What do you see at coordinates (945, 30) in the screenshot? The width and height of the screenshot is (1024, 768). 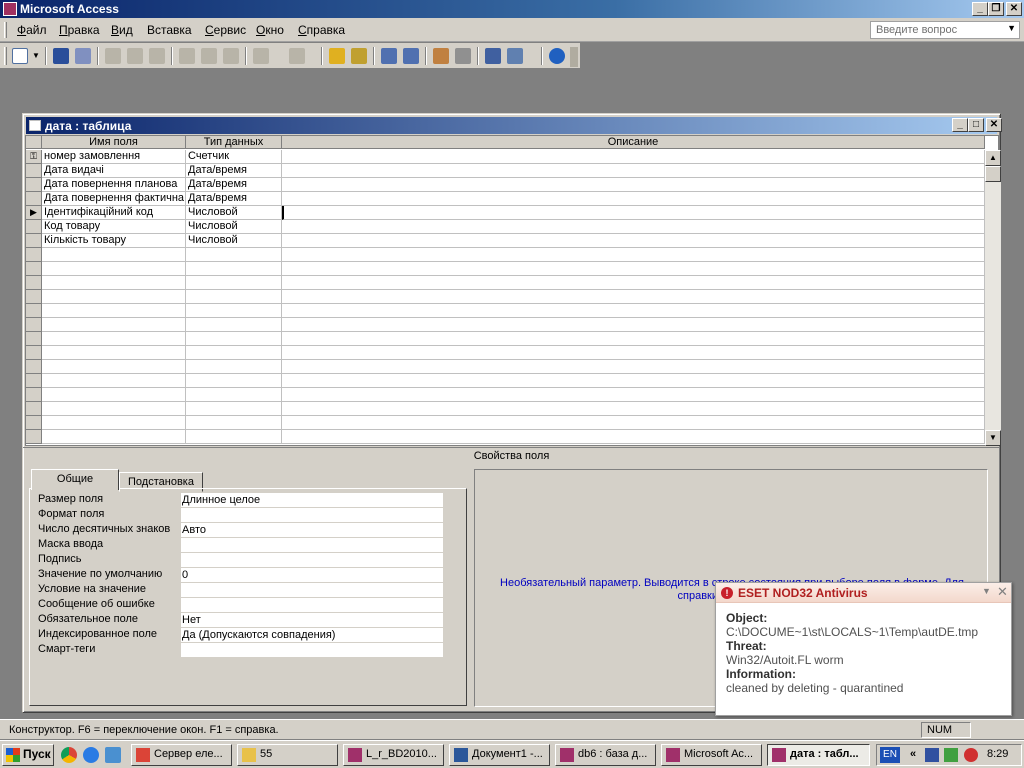 I see `ask-question-input: Введите вопрос ▼` at bounding box center [945, 30].